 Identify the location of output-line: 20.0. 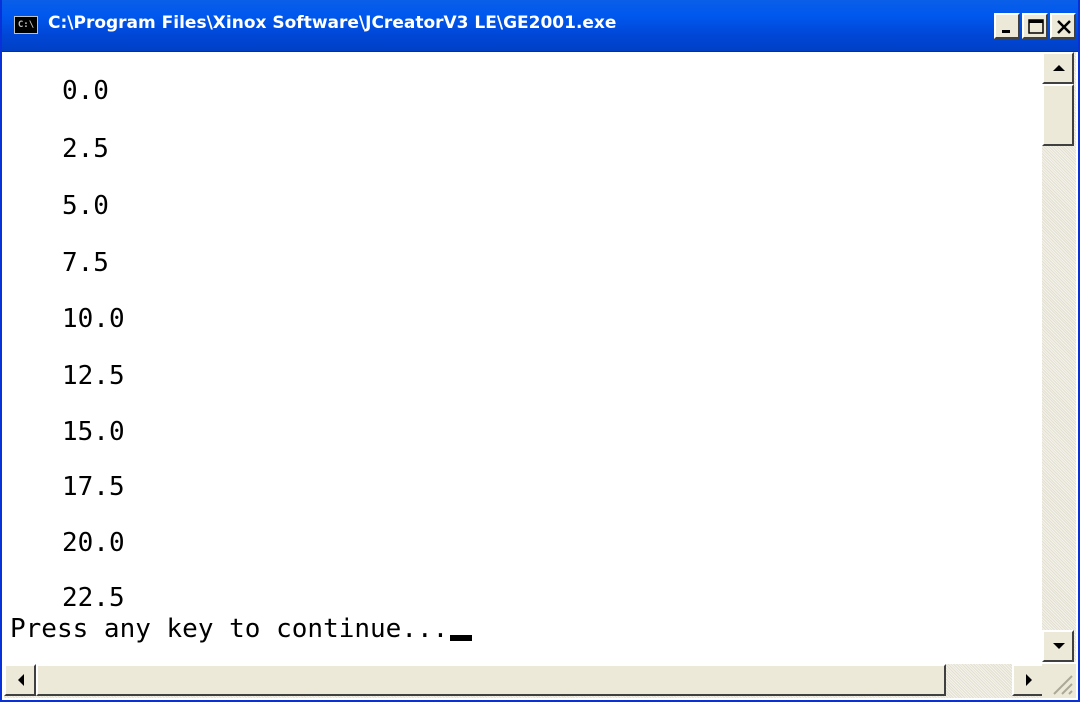
(93, 543).